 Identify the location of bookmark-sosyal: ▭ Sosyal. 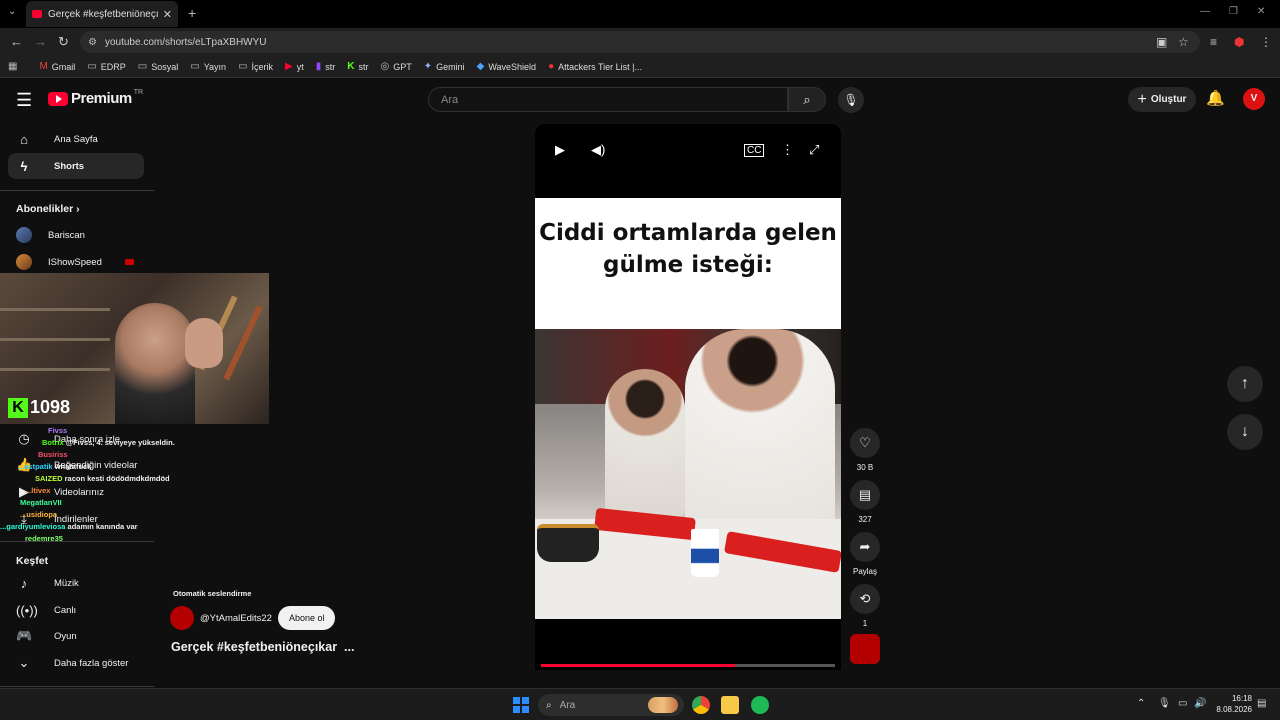
(158, 66).